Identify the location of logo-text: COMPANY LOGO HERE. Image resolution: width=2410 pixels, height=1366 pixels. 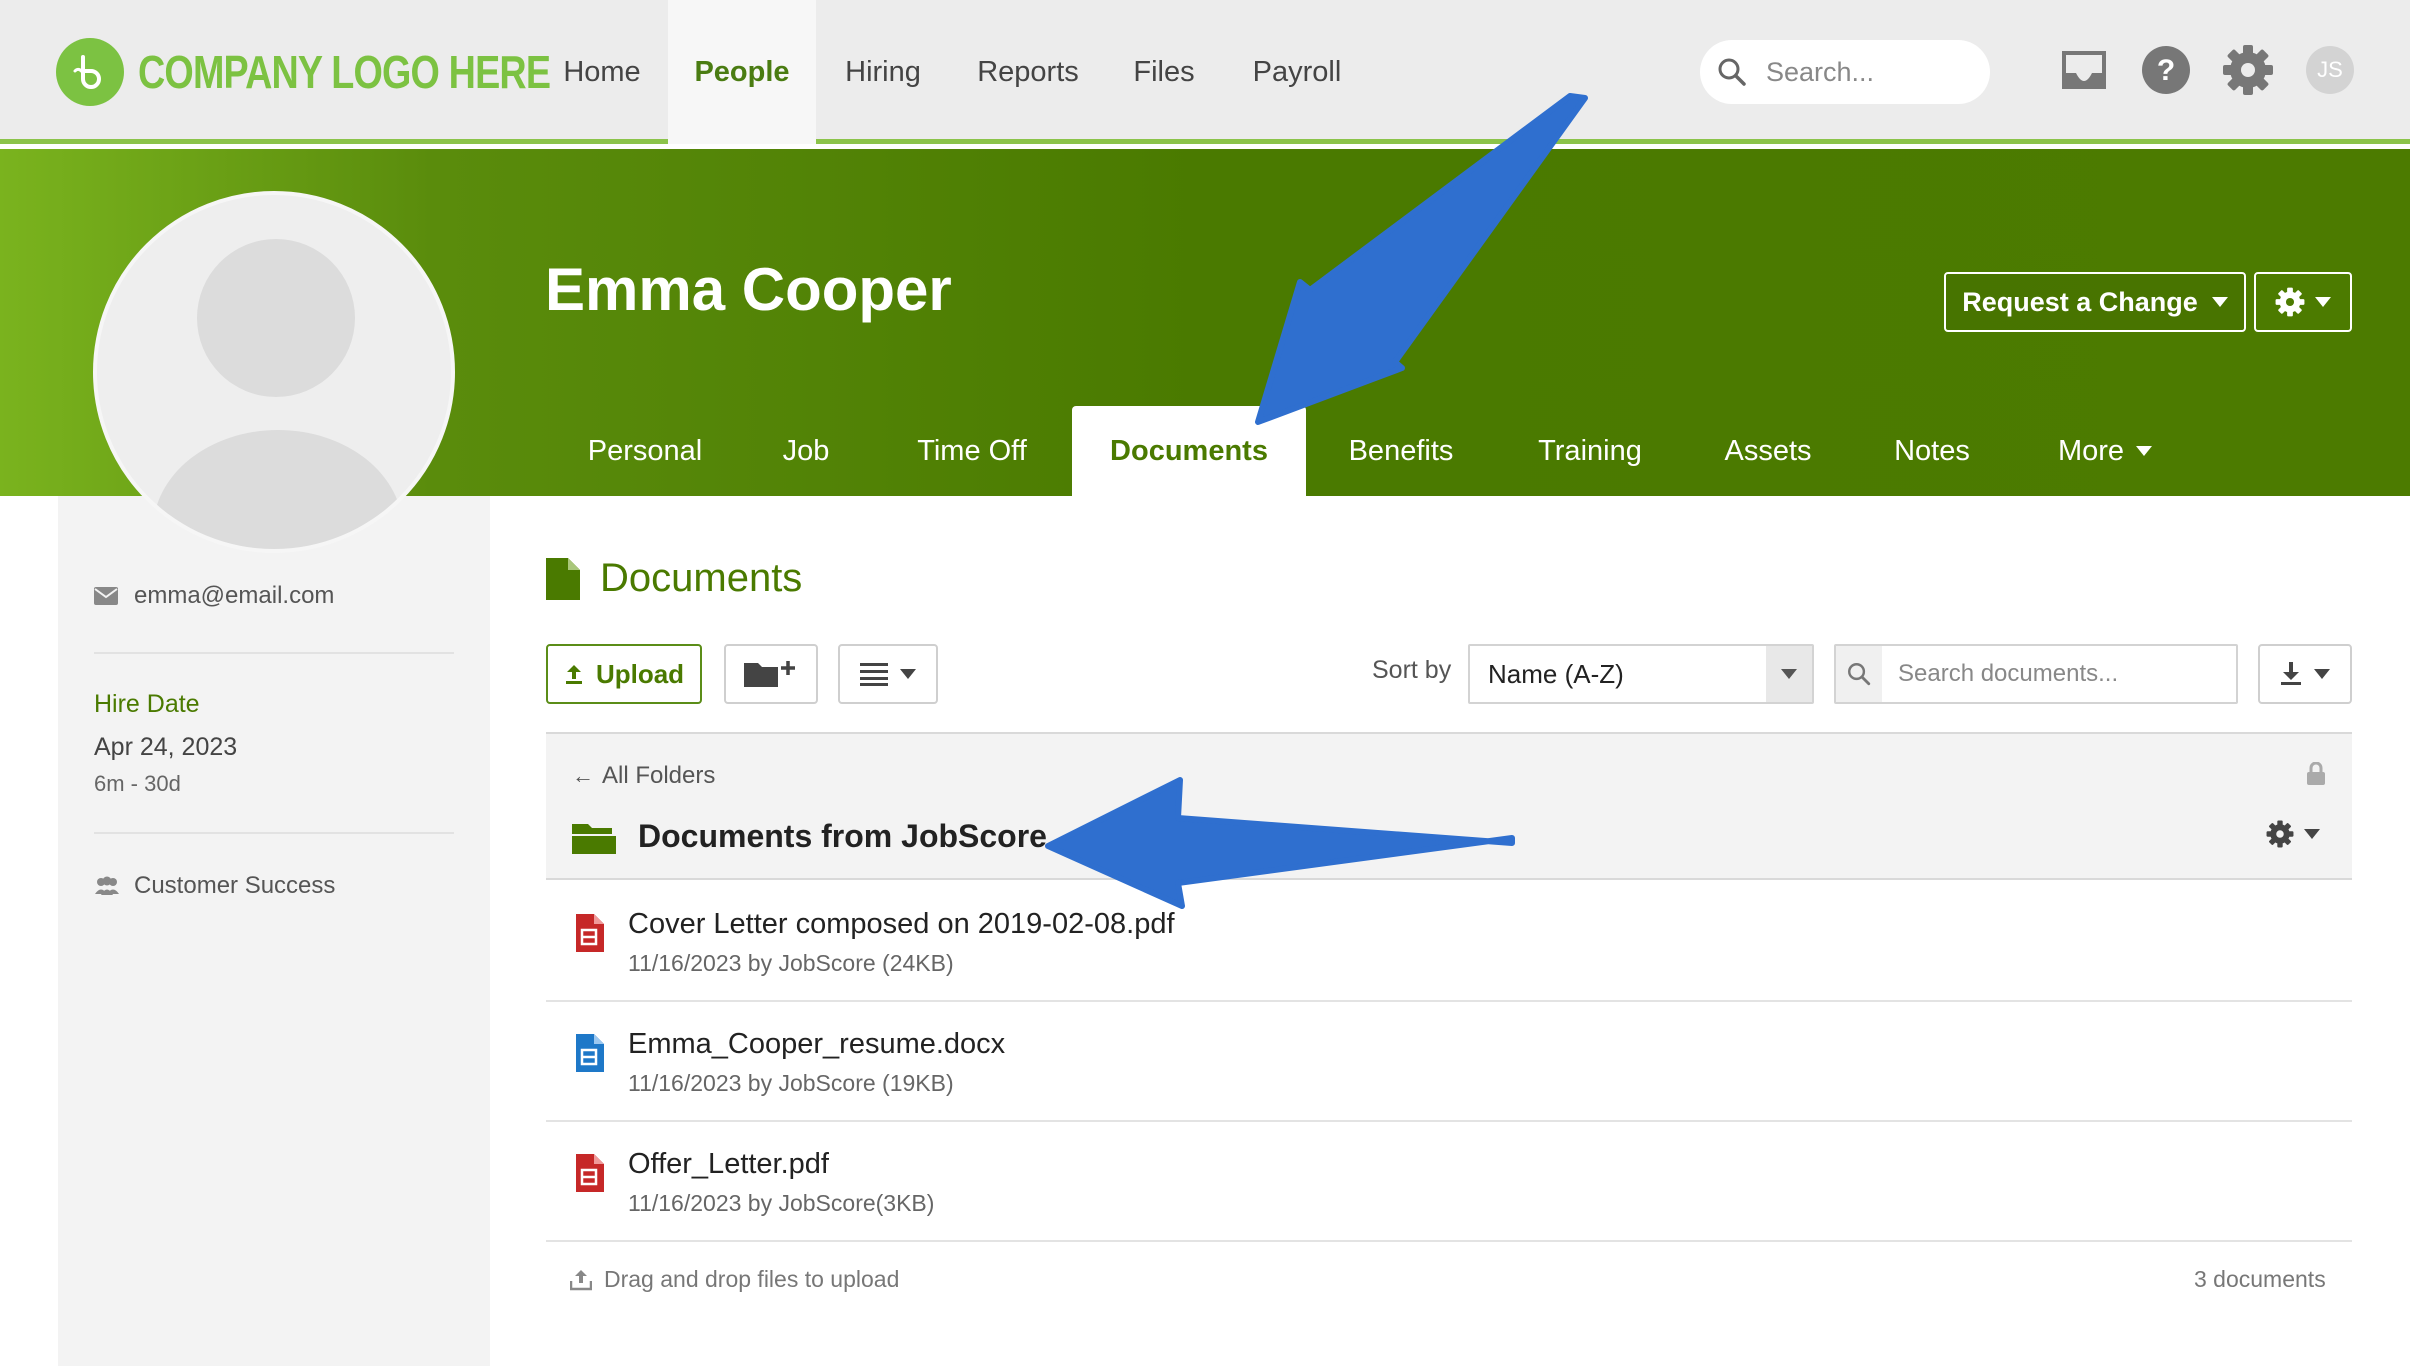
(344, 72).